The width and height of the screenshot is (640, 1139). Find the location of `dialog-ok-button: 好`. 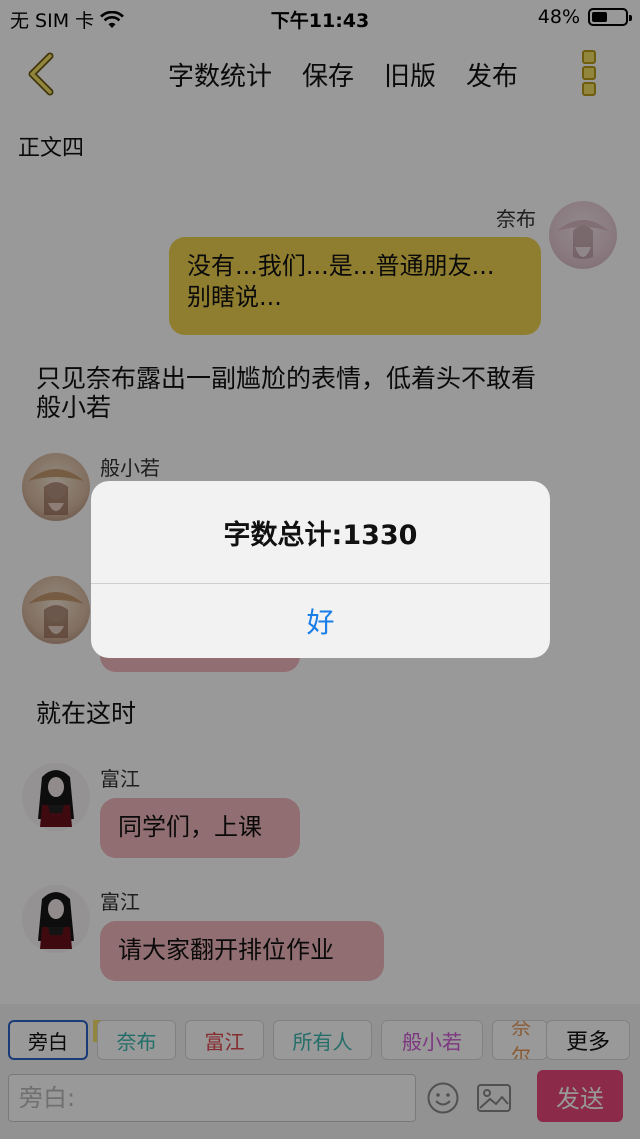

dialog-ok-button: 好 is located at coordinates (320, 621).